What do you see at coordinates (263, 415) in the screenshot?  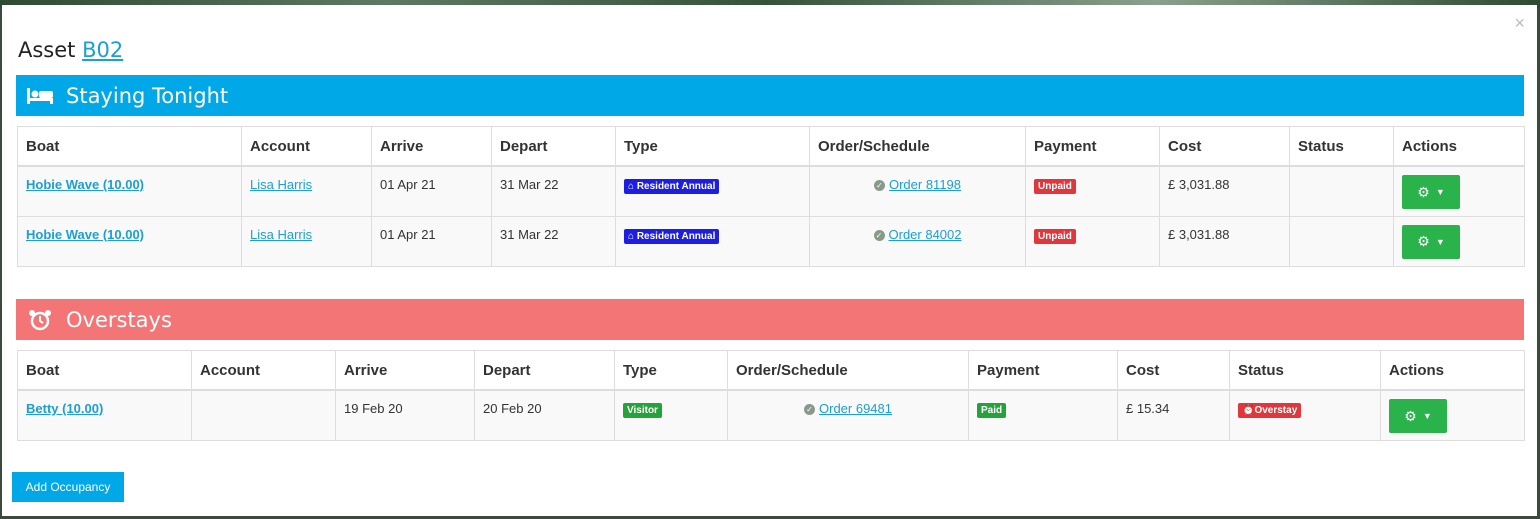 I see `account-cell` at bounding box center [263, 415].